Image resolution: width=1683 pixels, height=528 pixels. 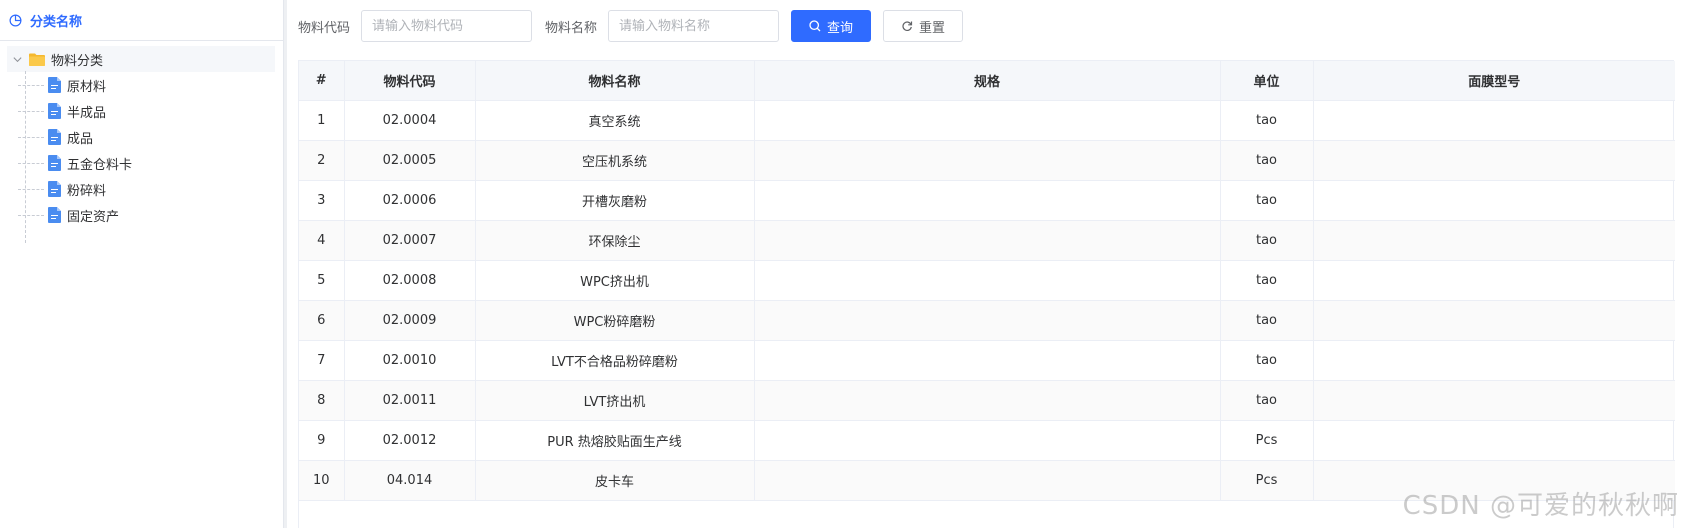 I want to click on cell-code: 02.0006, so click(x=410, y=200).